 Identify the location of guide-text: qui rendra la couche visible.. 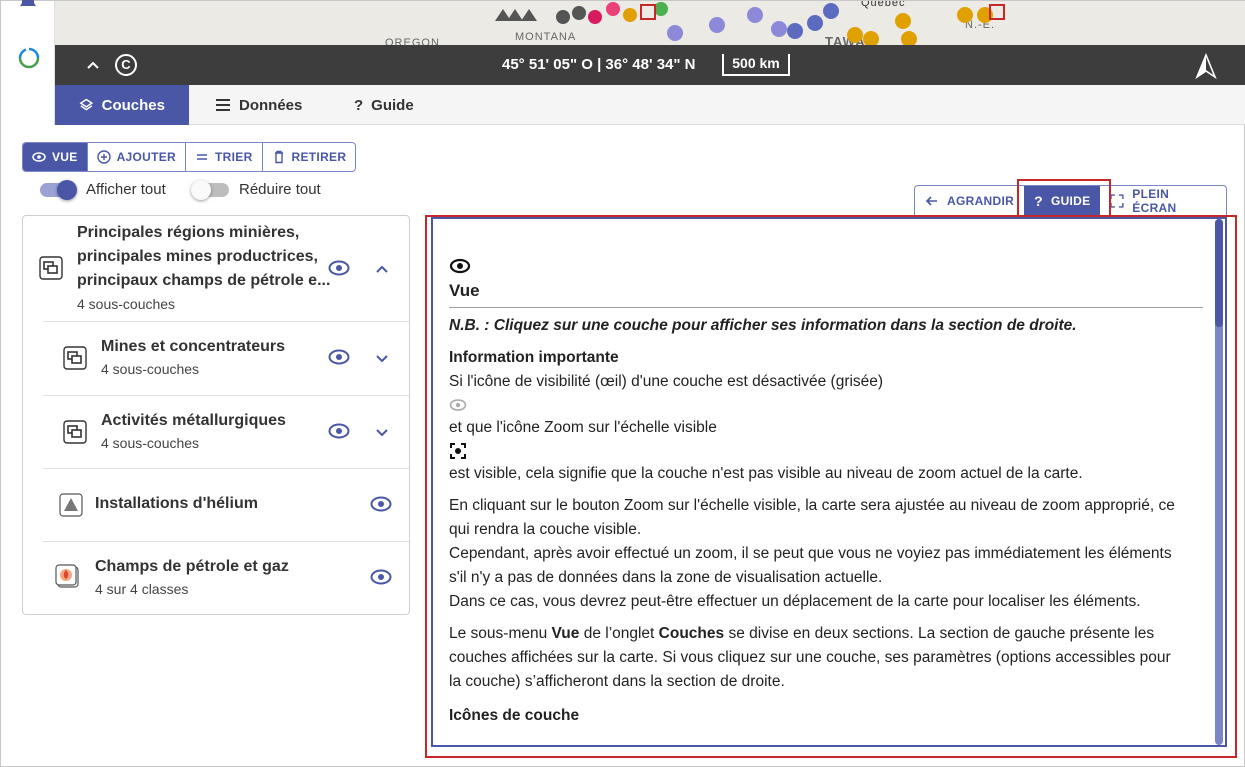
(545, 529).